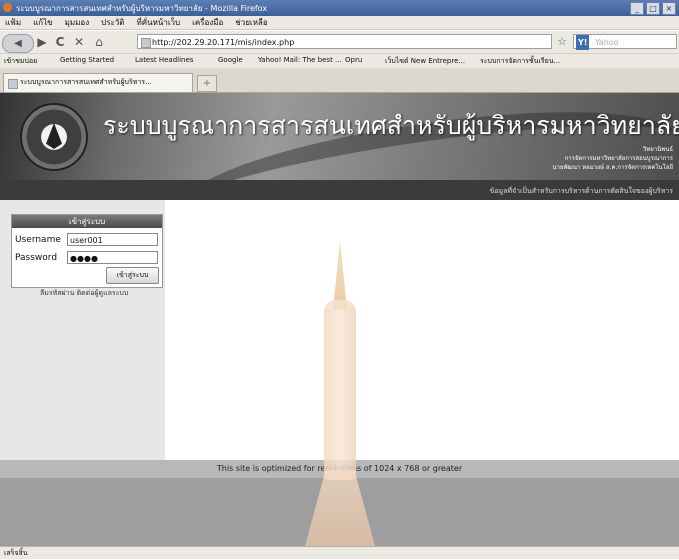 Image resolution: width=679 pixels, height=560 pixels. I want to click on menu-file: แฟ้ม, so click(13, 22).